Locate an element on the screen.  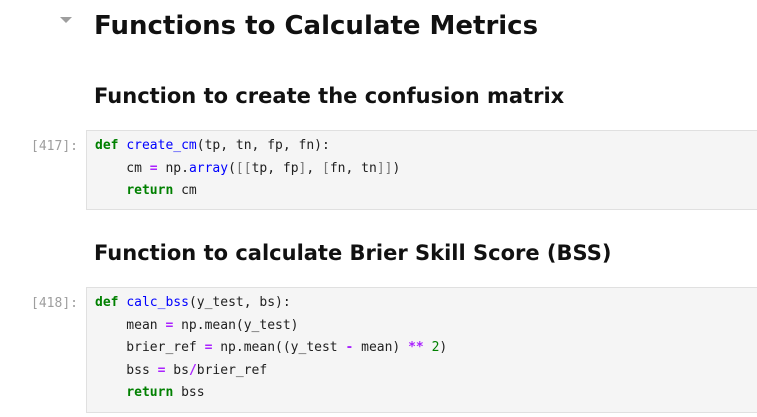
code-token: array is located at coordinates (208, 168).